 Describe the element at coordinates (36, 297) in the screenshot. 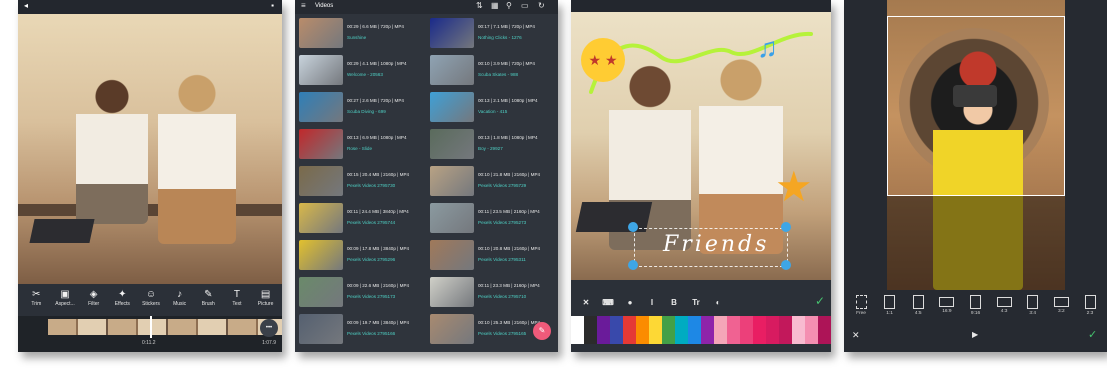

I see `tool-trim-button: ✂ Trim` at that location.